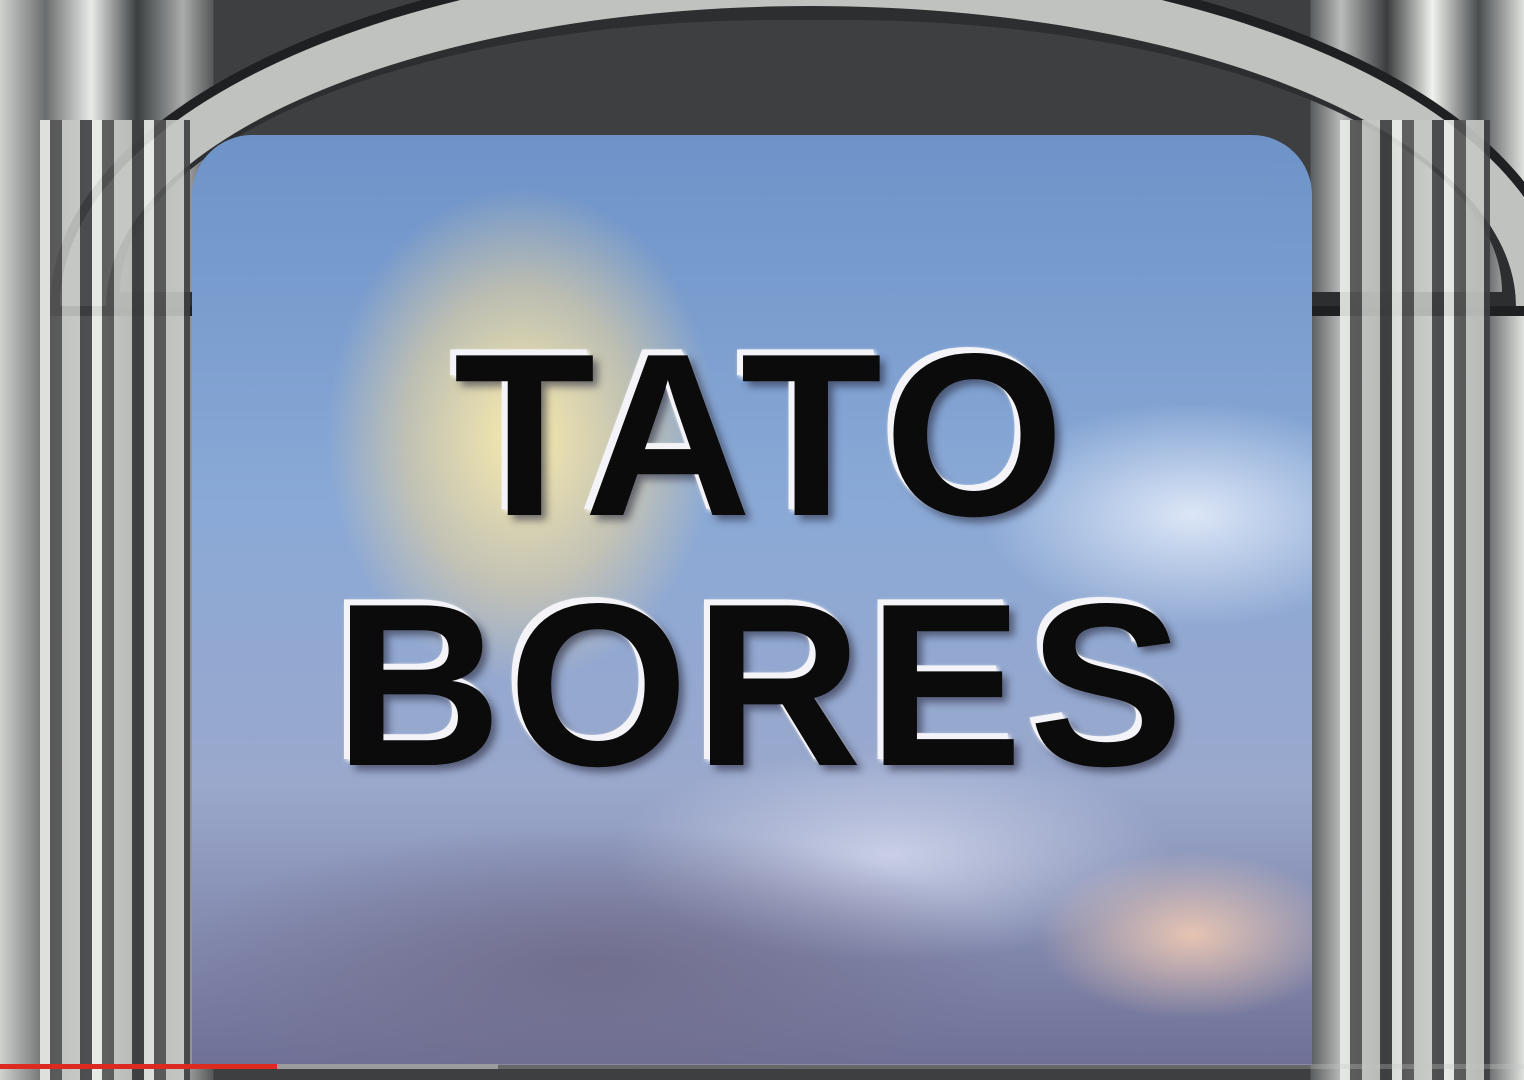  I want to click on title-line-1: TATO, so click(762, 435).